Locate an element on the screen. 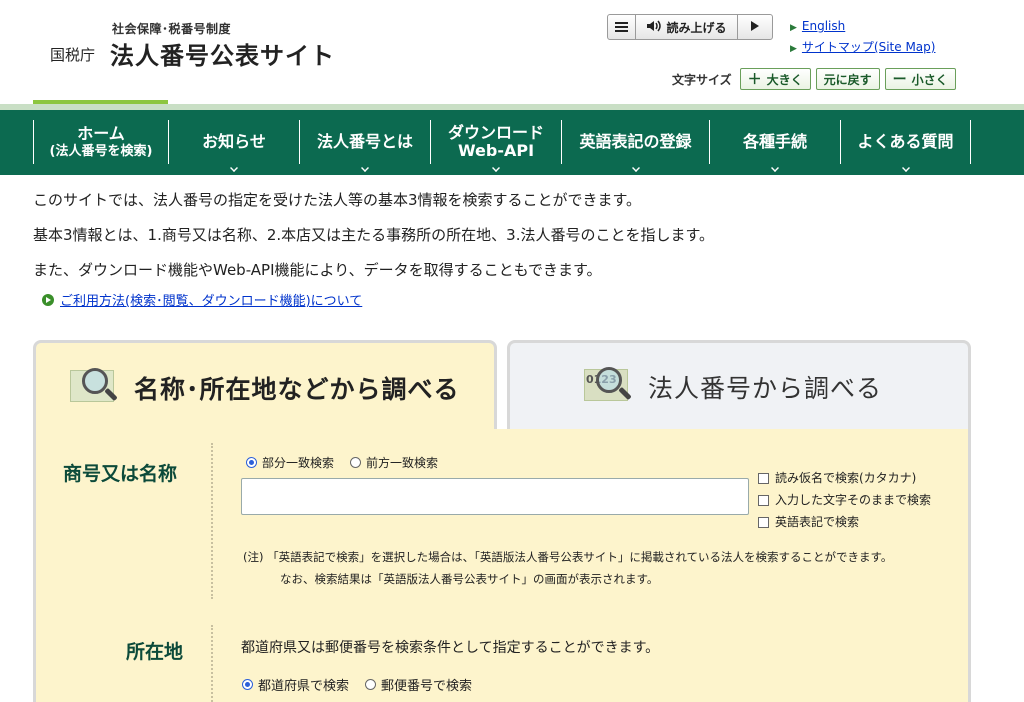  font-larger-button: ＋ 大きく is located at coordinates (775, 79).